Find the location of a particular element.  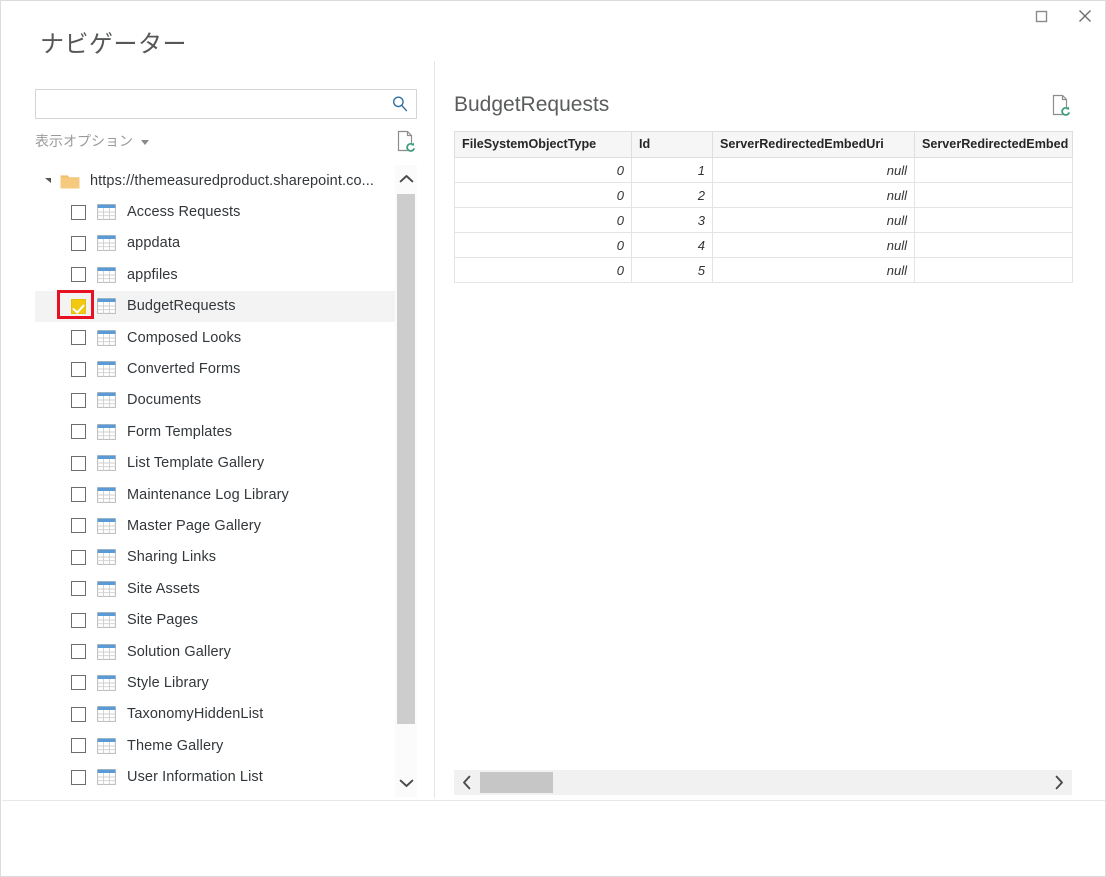

table-column-header: ServerRedirectedEmbed is located at coordinates (993, 144).